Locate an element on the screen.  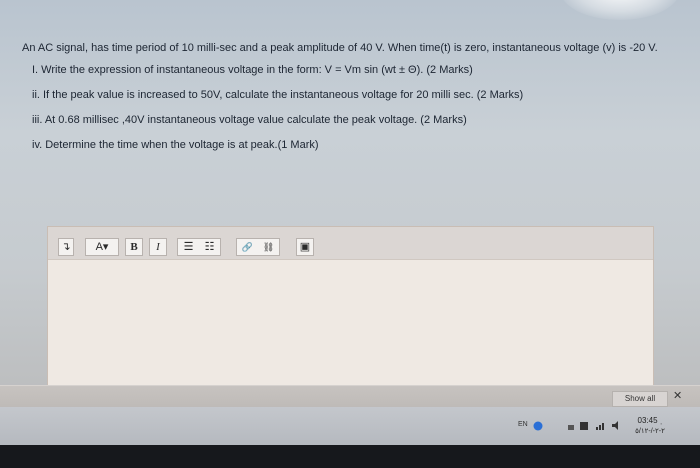
show-all-button: Show all is located at coordinates (640, 399).